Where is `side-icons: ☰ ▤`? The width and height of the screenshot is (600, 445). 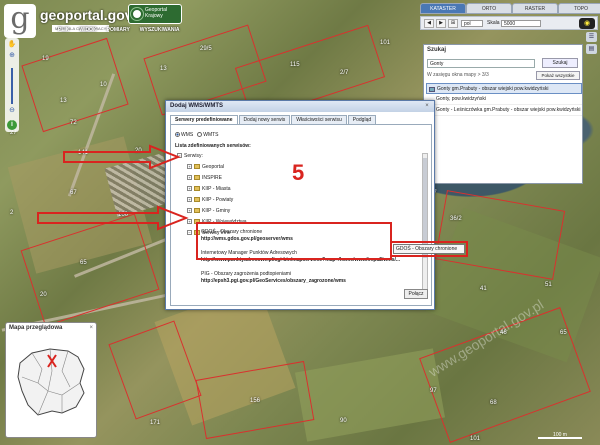 side-icons: ☰ ▤ is located at coordinates (592, 44).